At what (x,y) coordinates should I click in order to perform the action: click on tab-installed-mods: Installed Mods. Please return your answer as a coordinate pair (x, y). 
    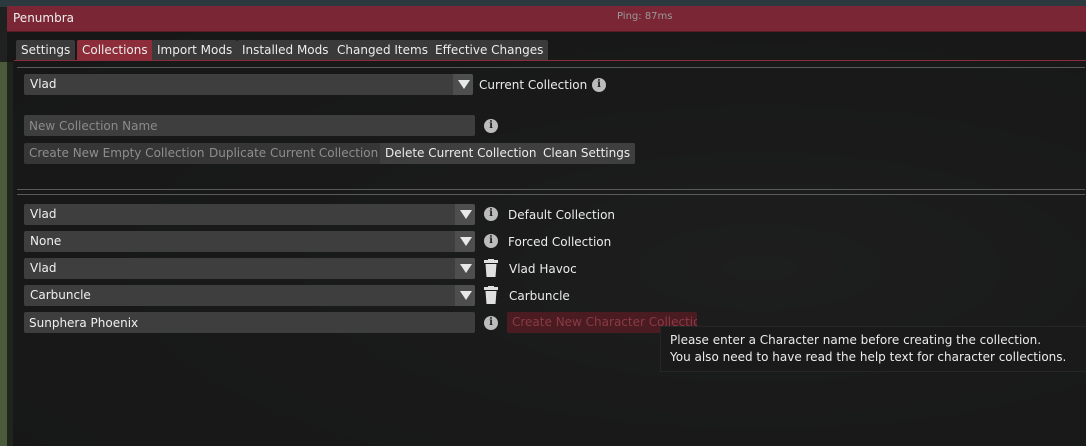
    Looking at the image, I should click on (285, 50).